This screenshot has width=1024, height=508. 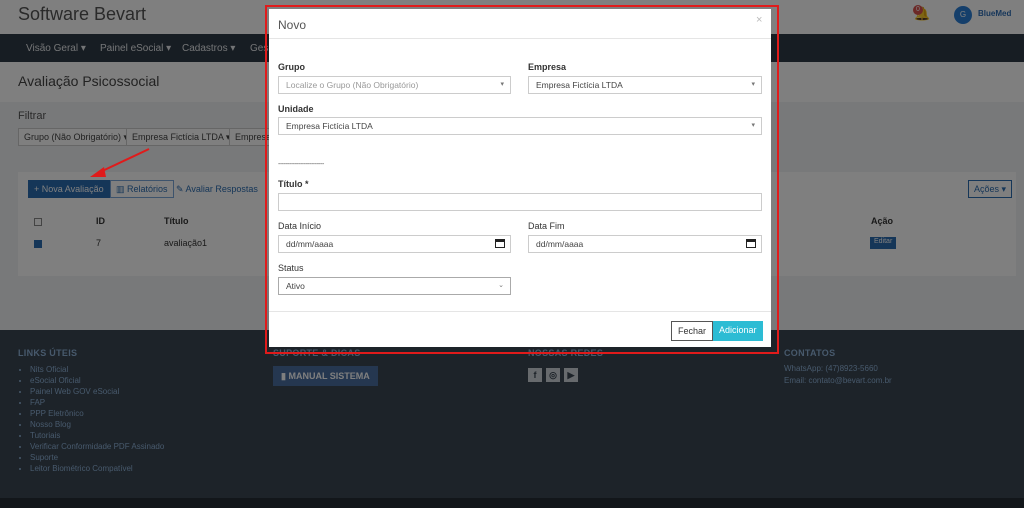 I want to click on grupo-placeholder: Localize o Grupo (Não Obrigatório), so click(x=352, y=85).